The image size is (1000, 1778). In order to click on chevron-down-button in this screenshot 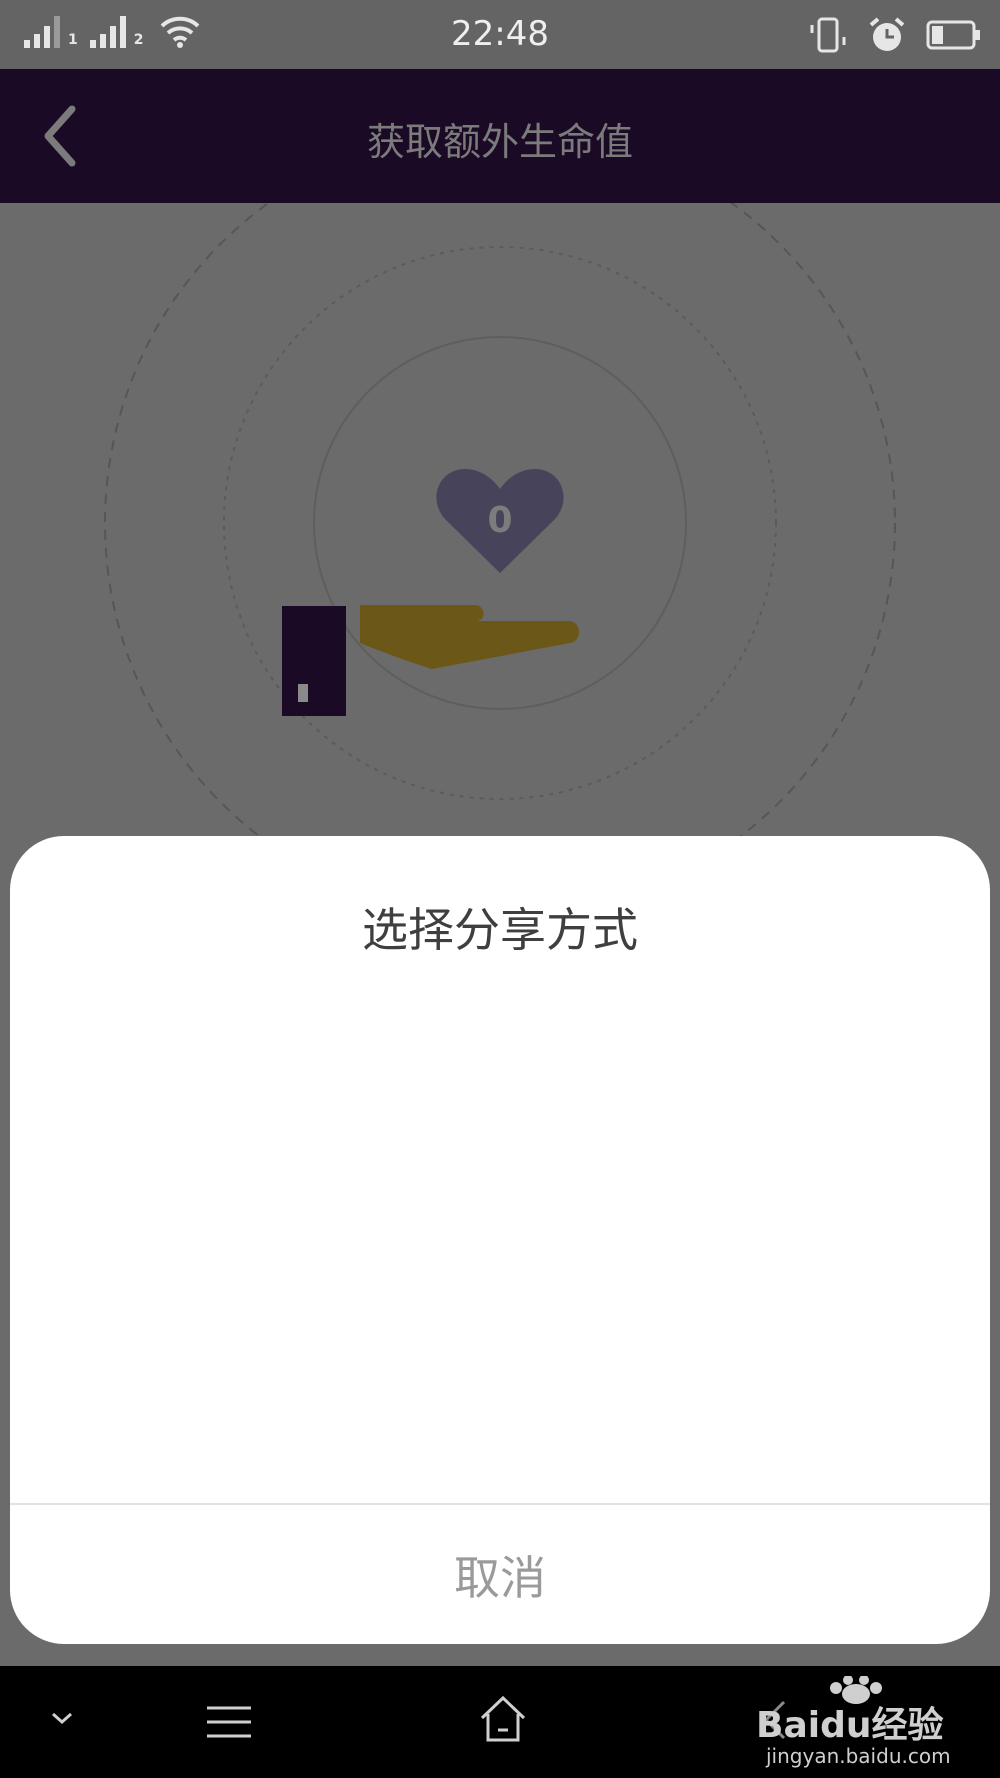, I will do `click(62, 1720)`.